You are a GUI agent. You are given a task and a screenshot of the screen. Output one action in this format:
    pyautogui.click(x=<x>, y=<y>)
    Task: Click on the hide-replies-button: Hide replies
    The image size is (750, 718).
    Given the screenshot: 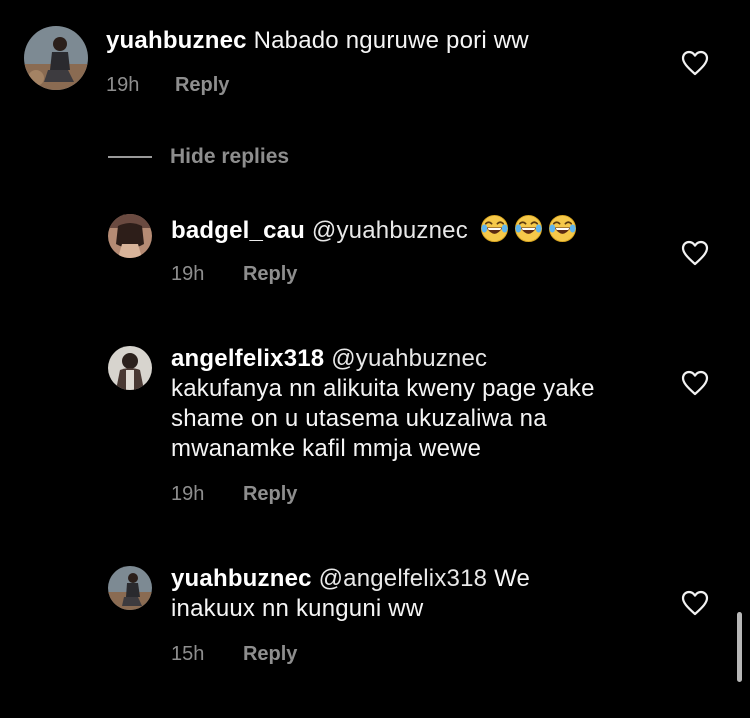 What is the action you would take?
    pyautogui.click(x=198, y=157)
    